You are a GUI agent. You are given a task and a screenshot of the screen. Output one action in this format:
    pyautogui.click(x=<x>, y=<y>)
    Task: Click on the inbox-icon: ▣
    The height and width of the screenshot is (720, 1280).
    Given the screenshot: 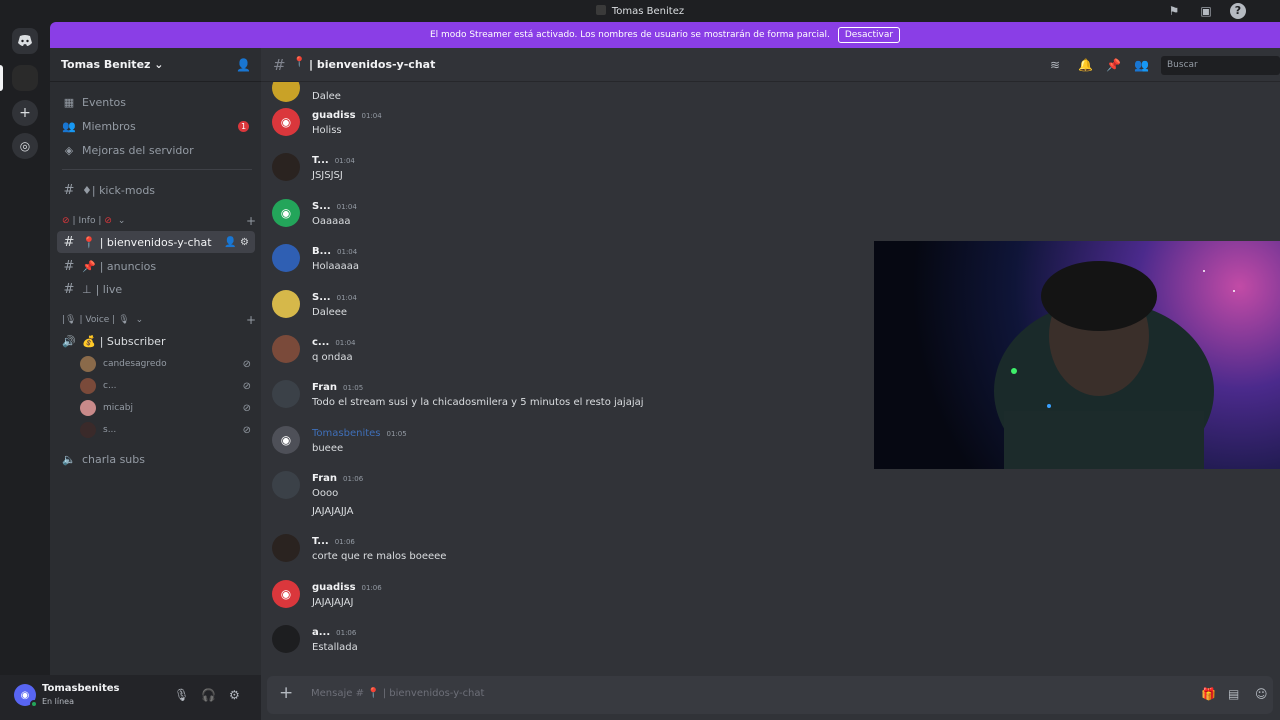 What is the action you would take?
    pyautogui.click(x=1206, y=11)
    